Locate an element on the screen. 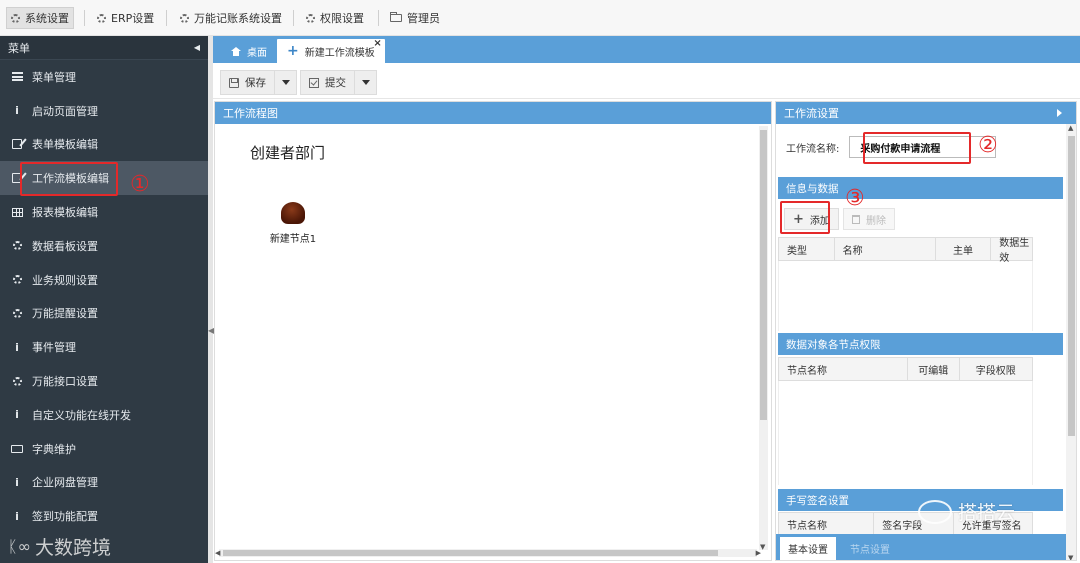 This screenshot has width=1080, height=563. sidebar-item-cloud-disk: i 企业网盘管理 is located at coordinates (104, 483).